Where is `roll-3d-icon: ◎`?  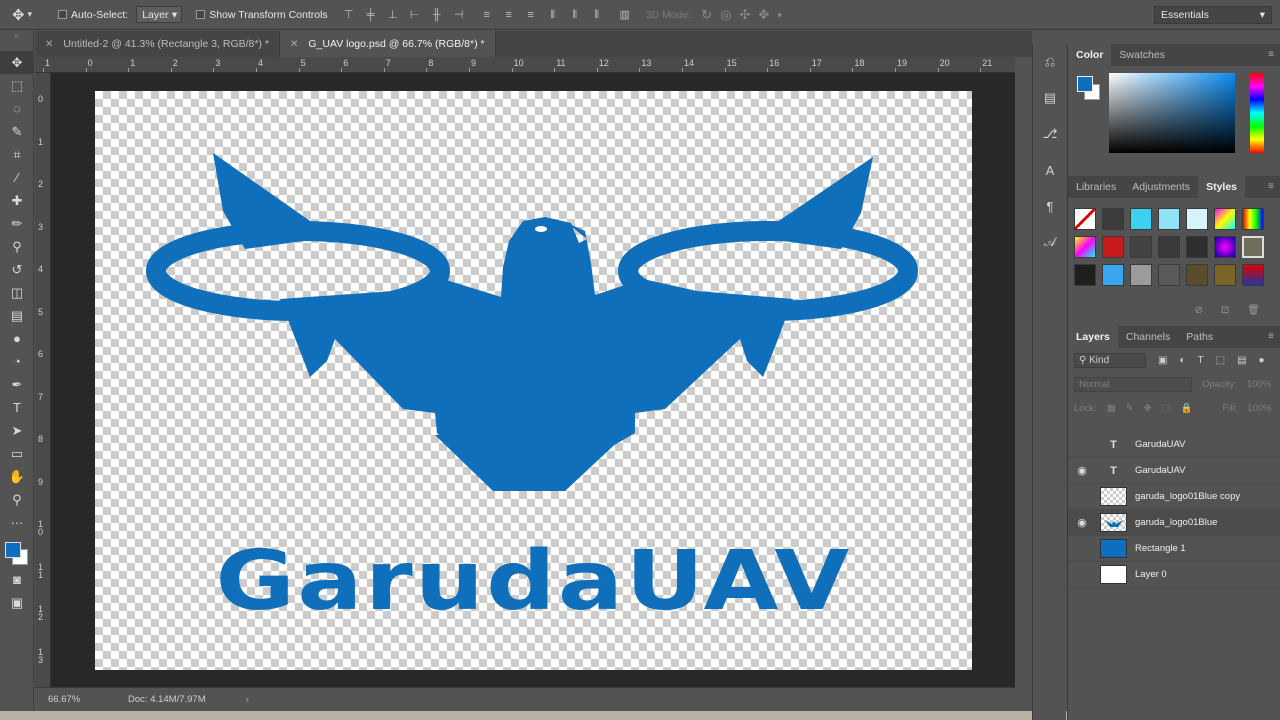 roll-3d-icon: ◎ is located at coordinates (725, 15).